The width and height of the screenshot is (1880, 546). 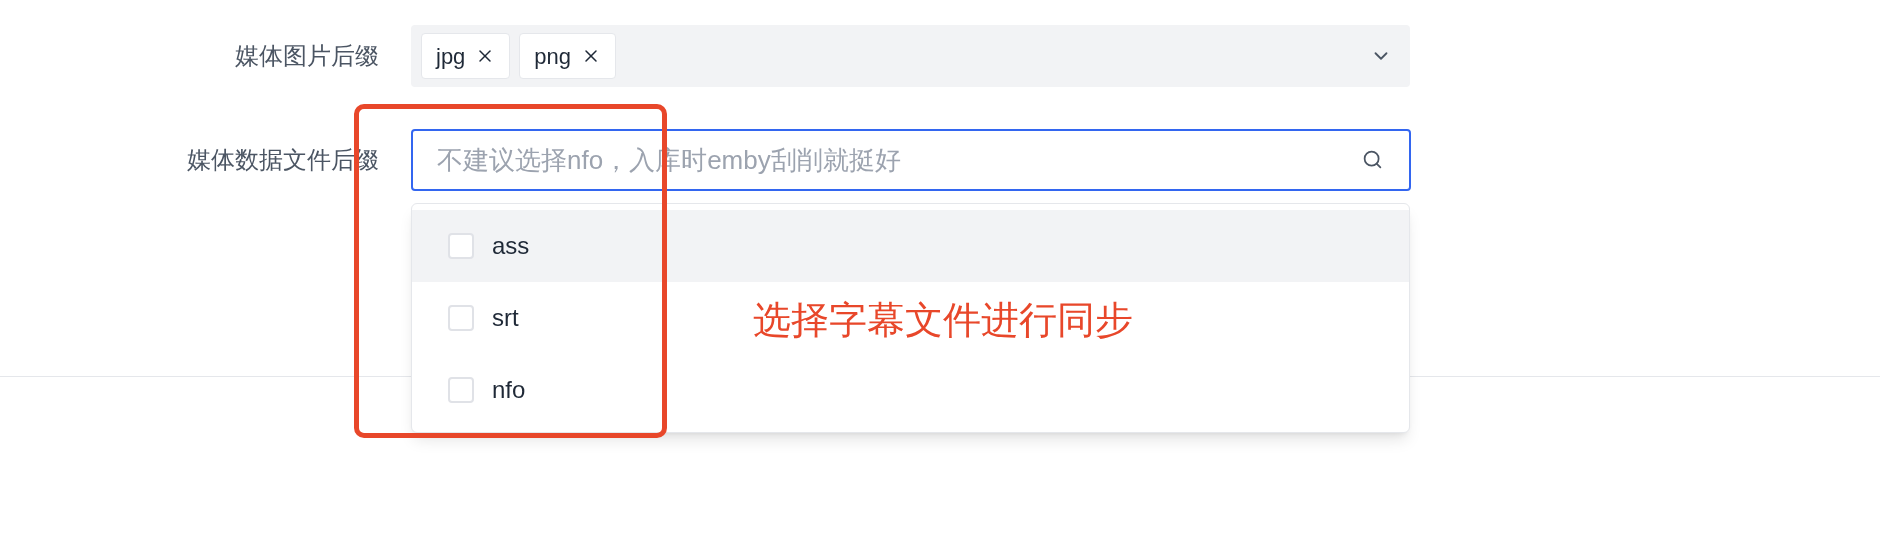 What do you see at coordinates (943, 320) in the screenshot?
I see `annotation-text: 选择字幕文件进行同步` at bounding box center [943, 320].